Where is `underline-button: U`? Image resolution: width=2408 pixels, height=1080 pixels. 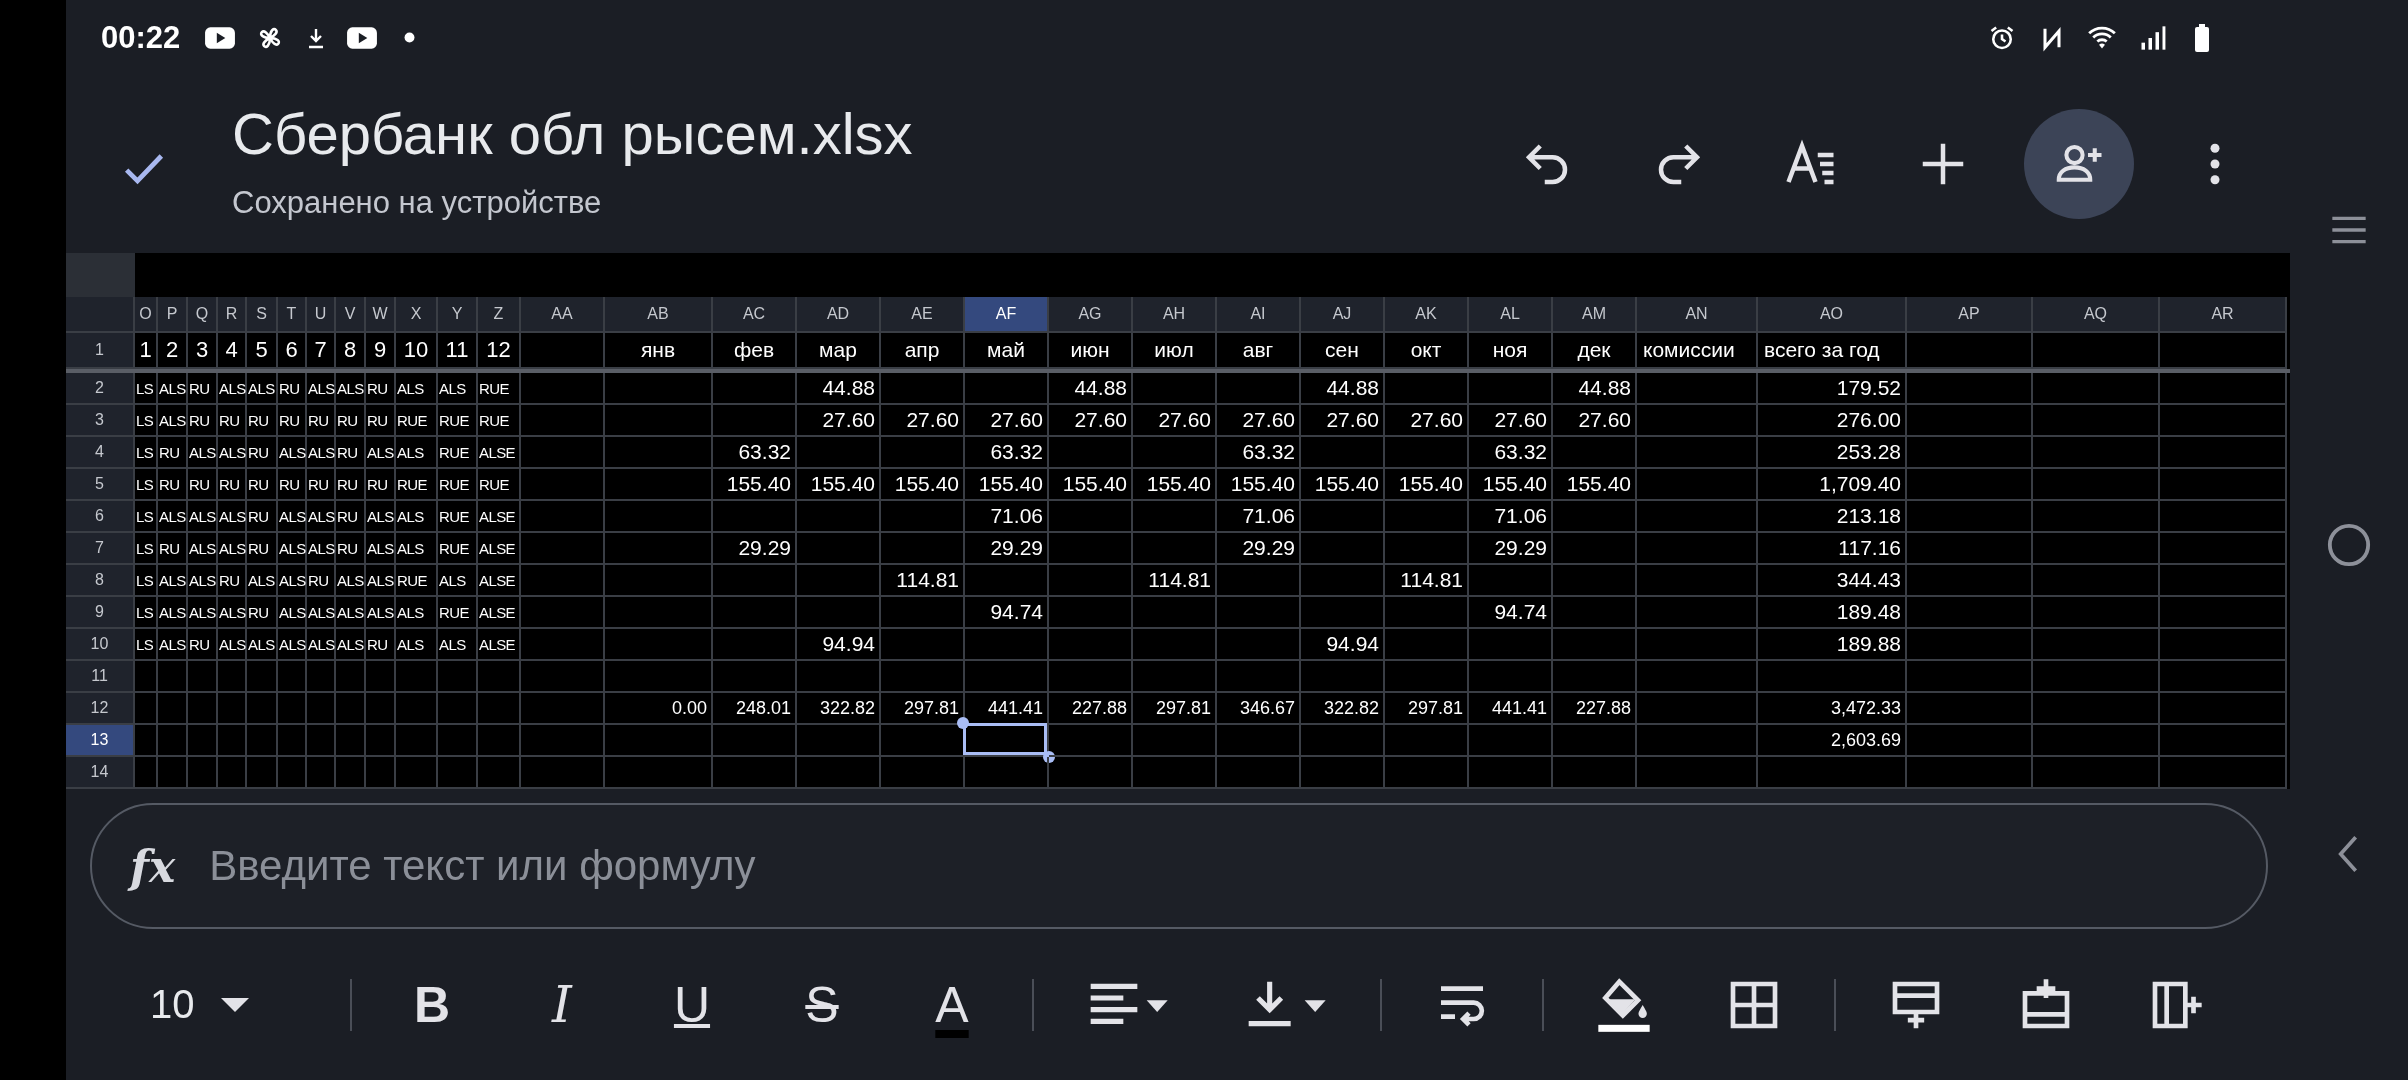 underline-button: U is located at coordinates (692, 1004).